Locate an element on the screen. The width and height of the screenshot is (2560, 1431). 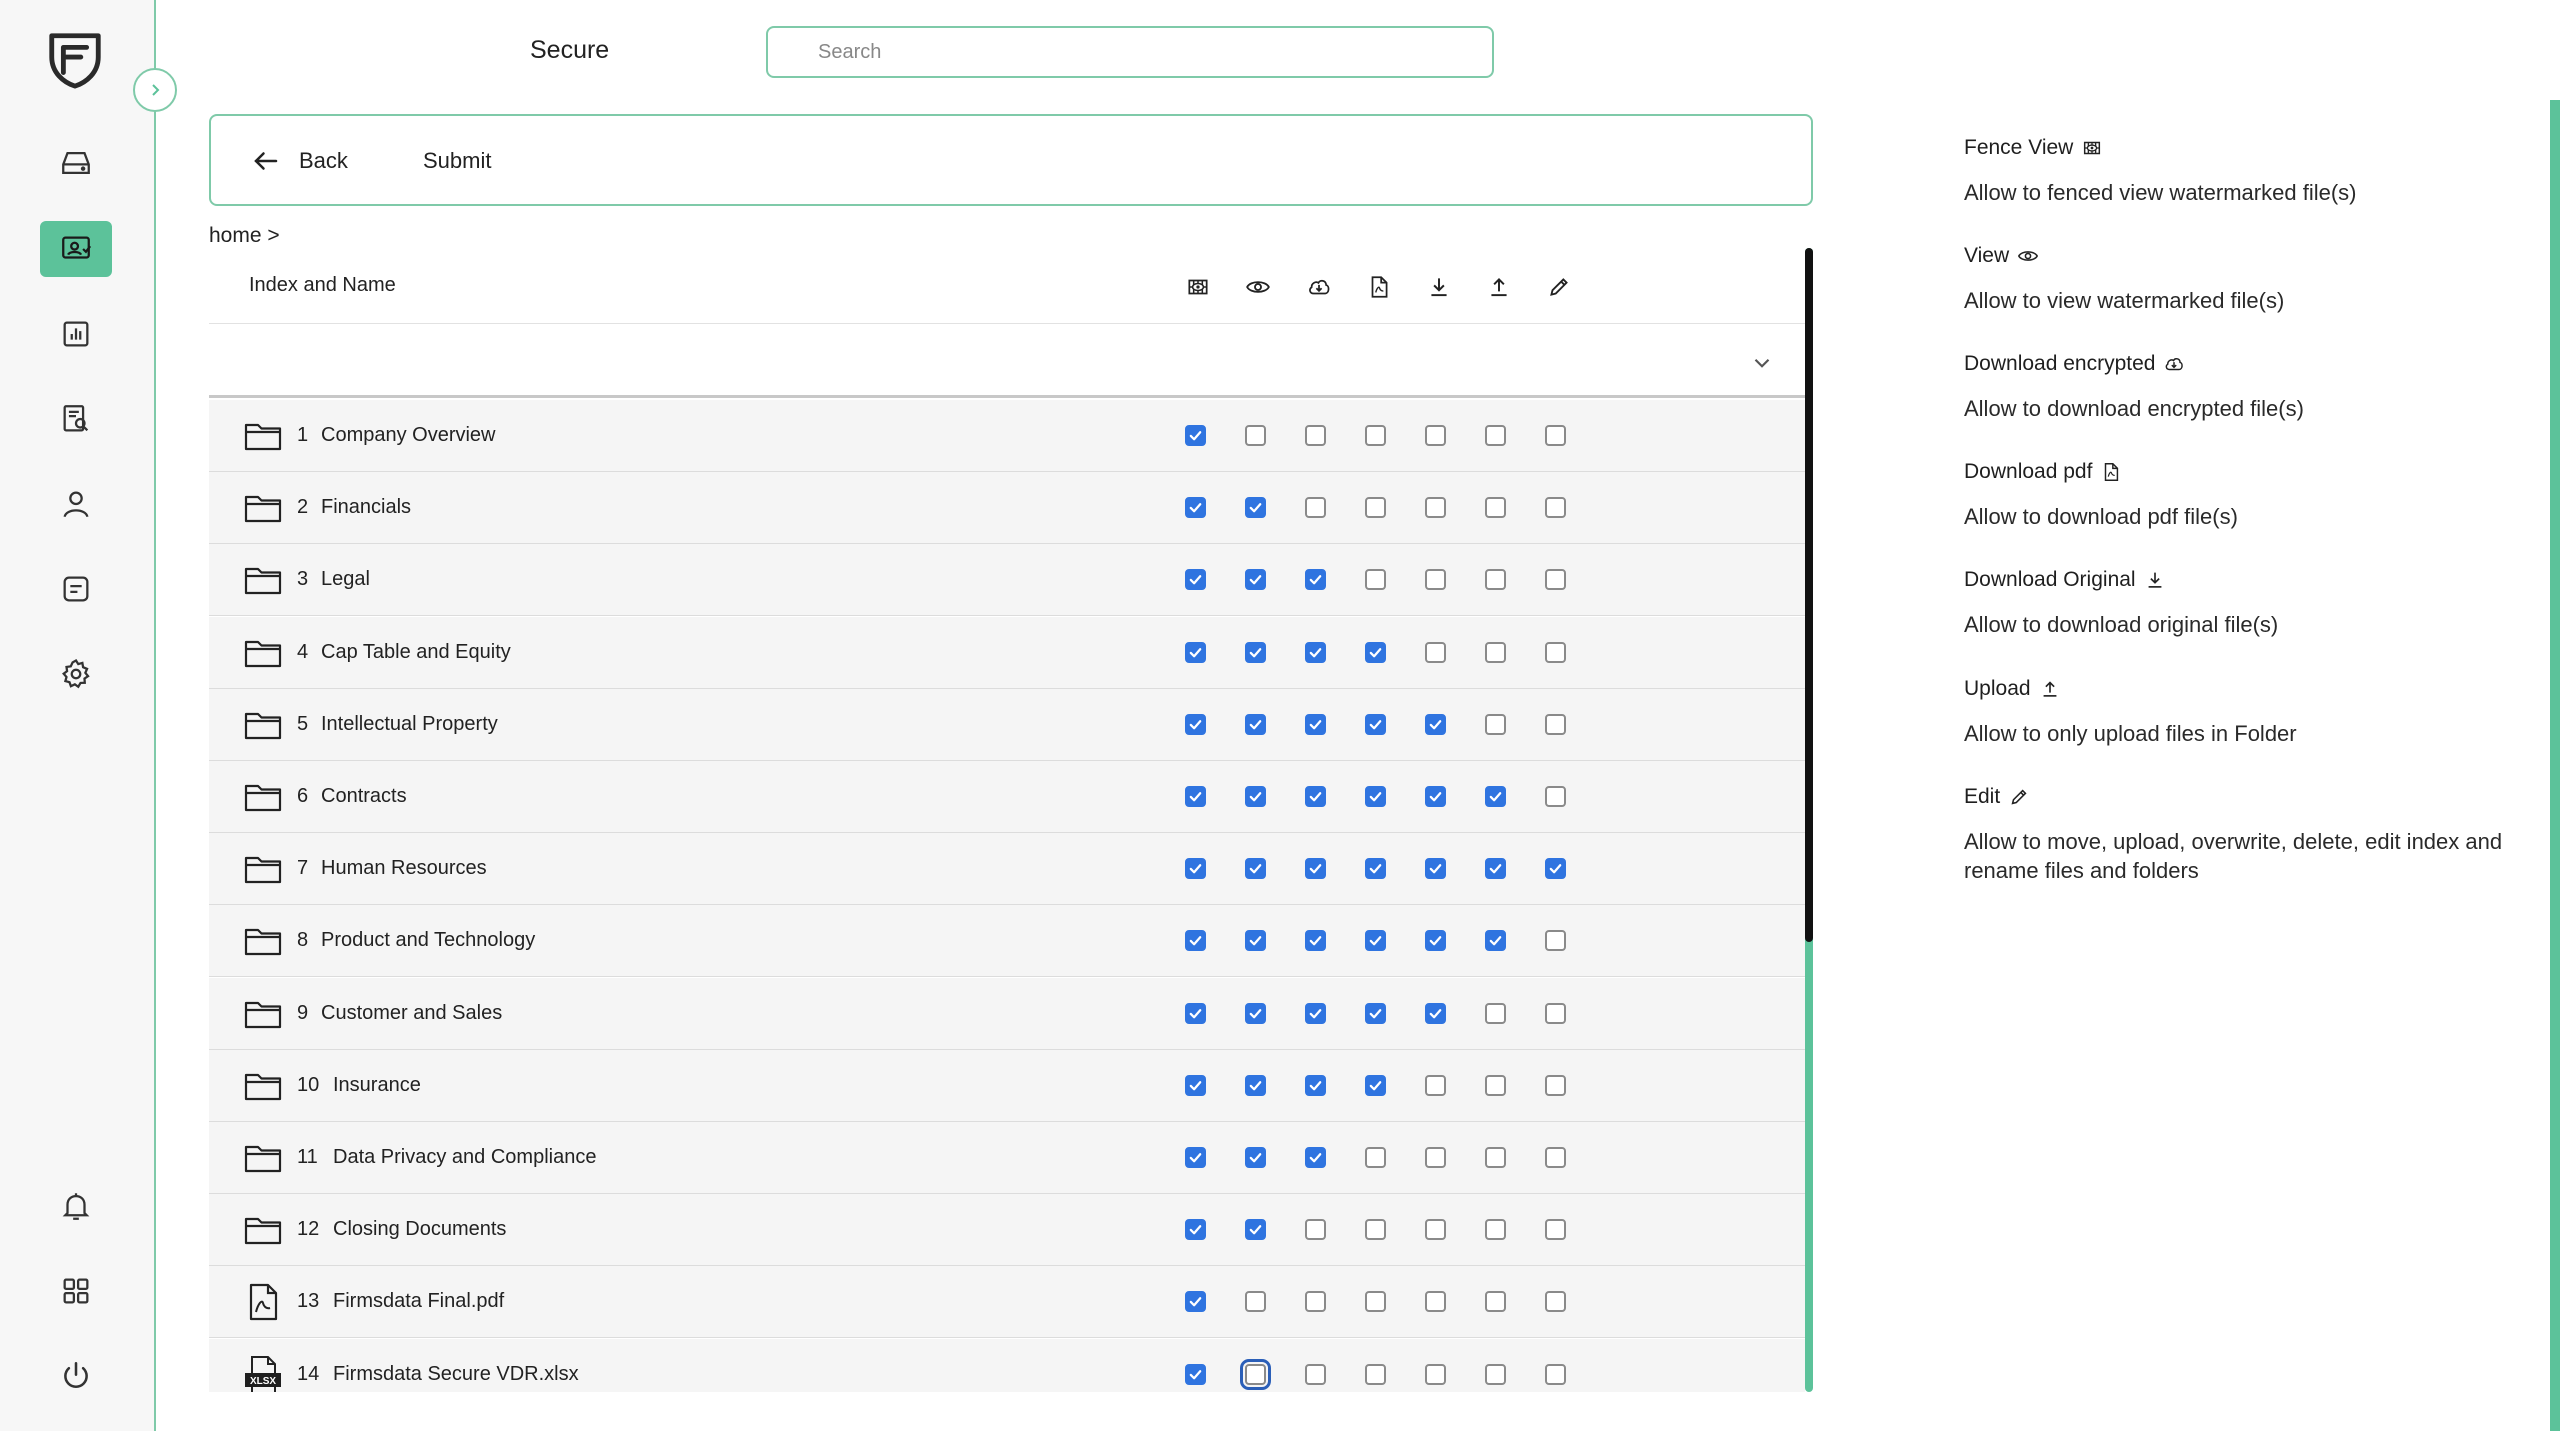
table-row: 3 Legal is located at coordinates (1007, 580).